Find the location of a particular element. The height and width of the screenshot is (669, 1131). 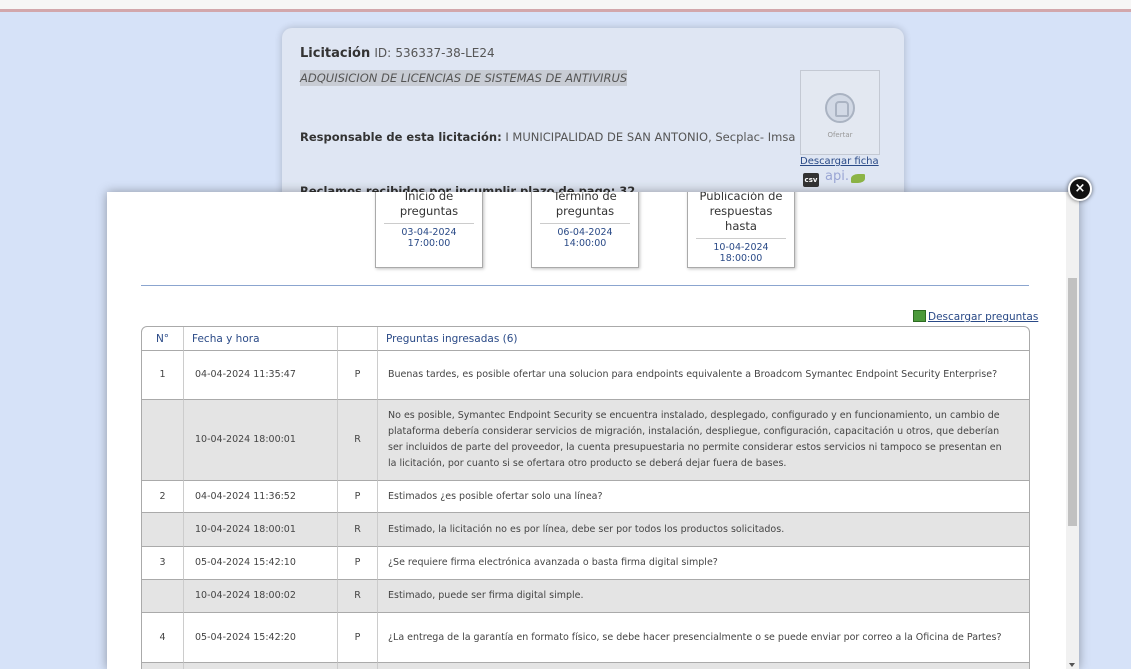

descargar-ficha-link: Descargar ficha is located at coordinates (839, 161).